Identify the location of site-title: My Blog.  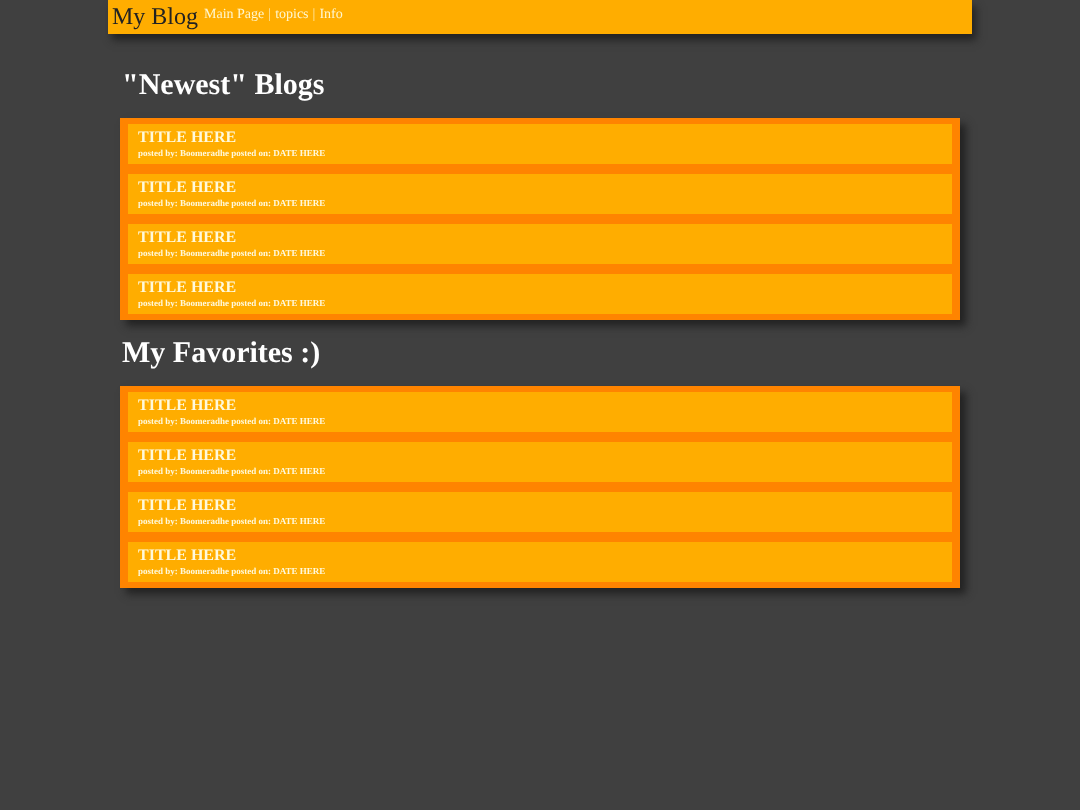
(156, 16).